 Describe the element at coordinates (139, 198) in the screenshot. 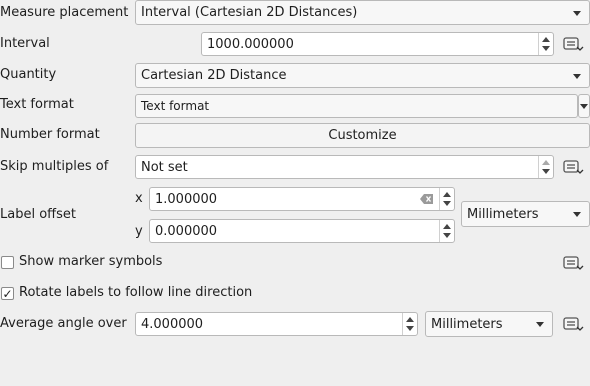

I see `offset-x-label: x` at that location.